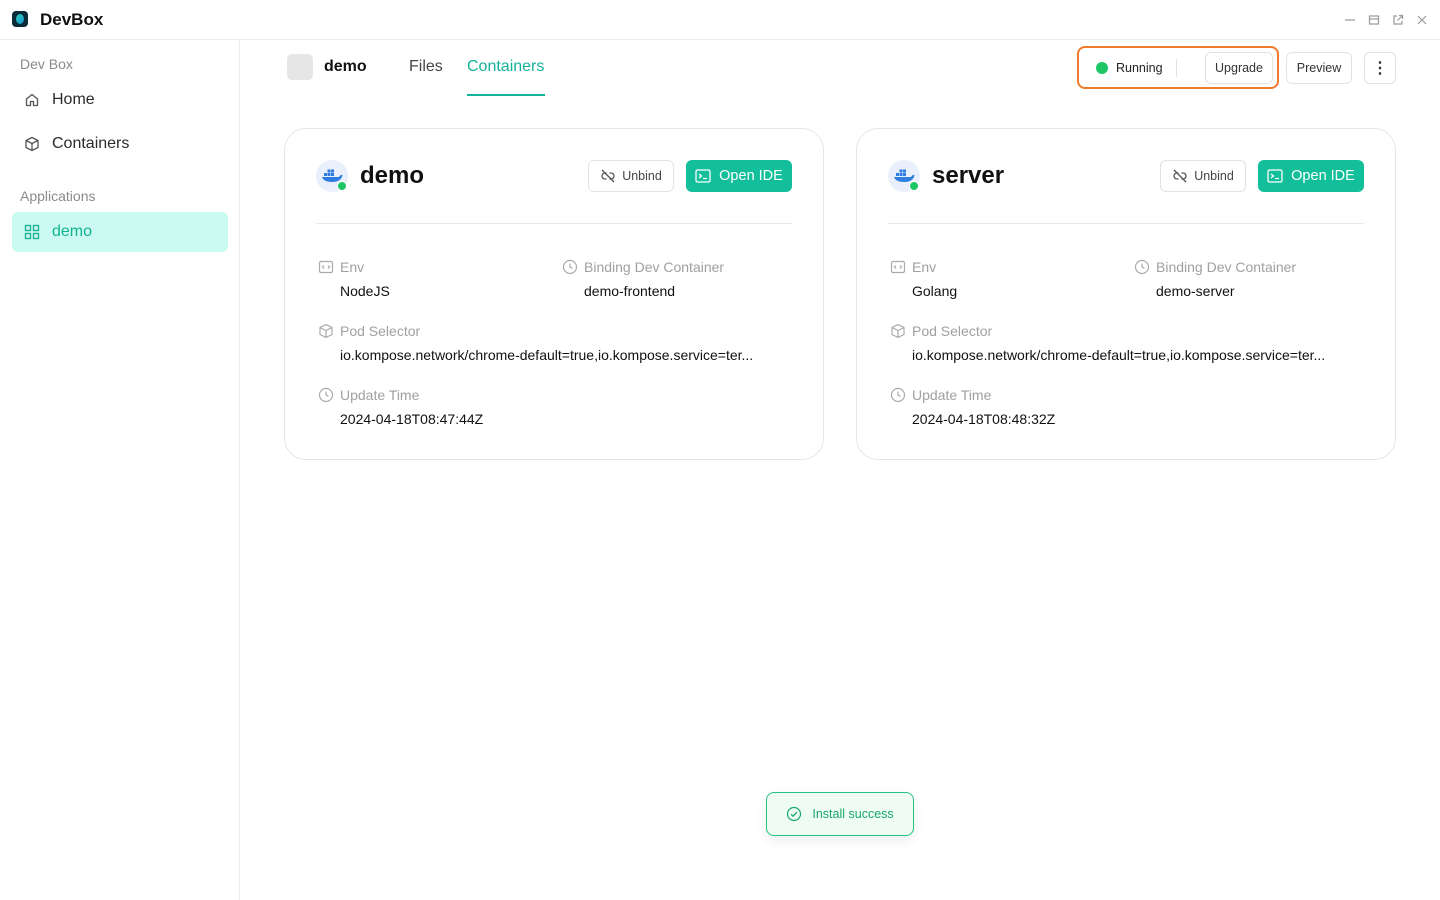 The image size is (1440, 900). Describe the element at coordinates (72, 231) in the screenshot. I see `sidebar-item-label: demo` at that location.